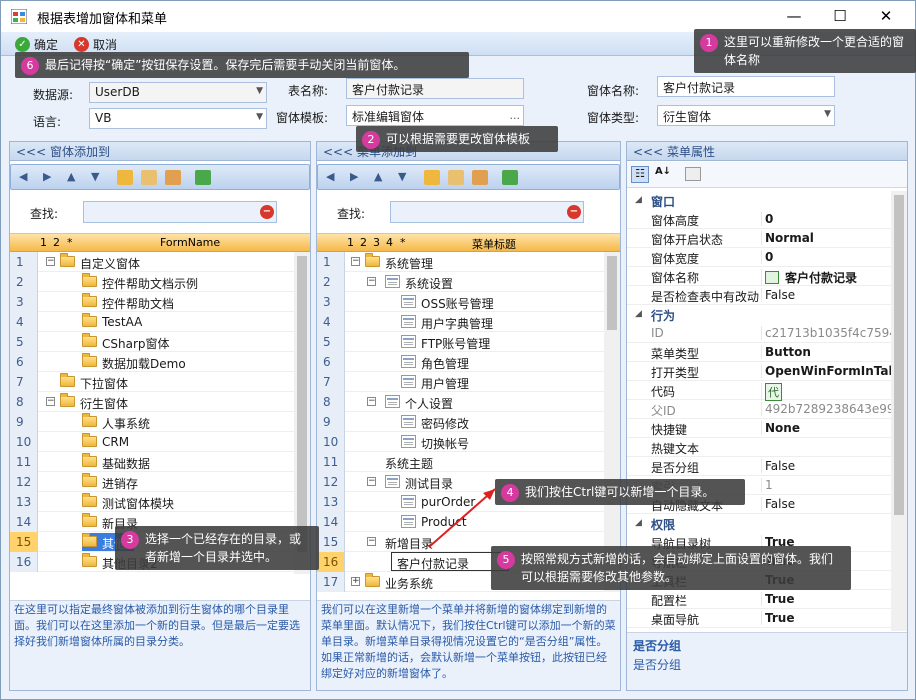  Describe the element at coordinates (886, 16) in the screenshot. I see `close-button: ✕` at that location.